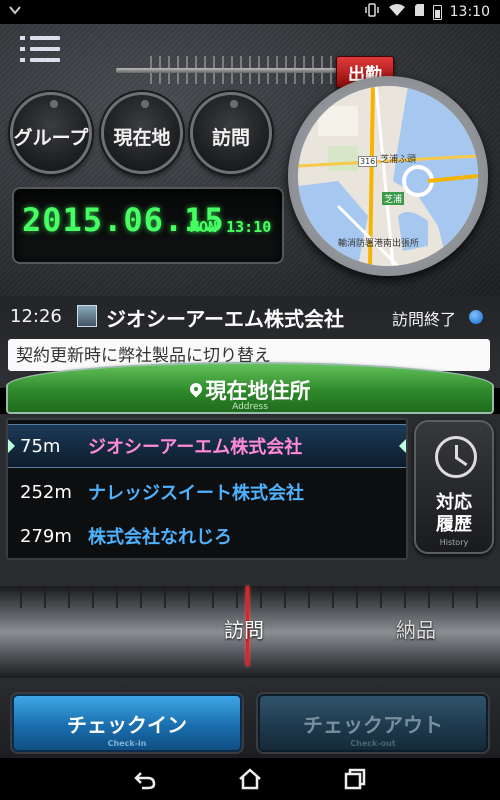  I want to click on visit-button: 訪問, so click(231, 133).